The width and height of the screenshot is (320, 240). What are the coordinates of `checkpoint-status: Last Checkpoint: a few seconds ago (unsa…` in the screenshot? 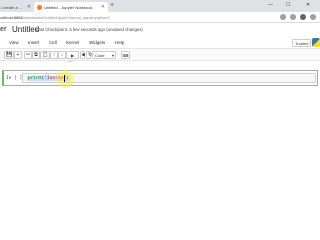 It's located at (89, 29).